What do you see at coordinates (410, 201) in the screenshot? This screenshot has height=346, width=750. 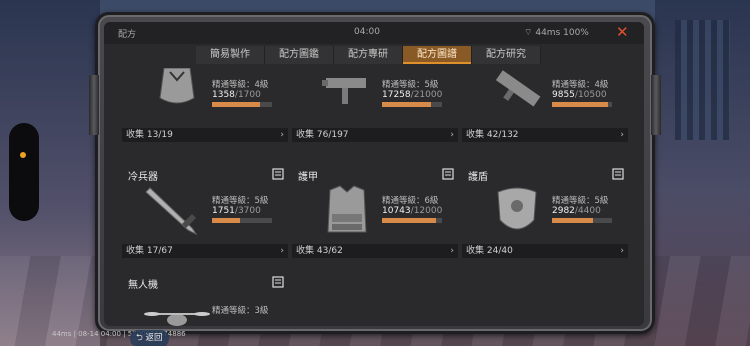 I see `mastery-level: 精通等級：6級` at bounding box center [410, 201].